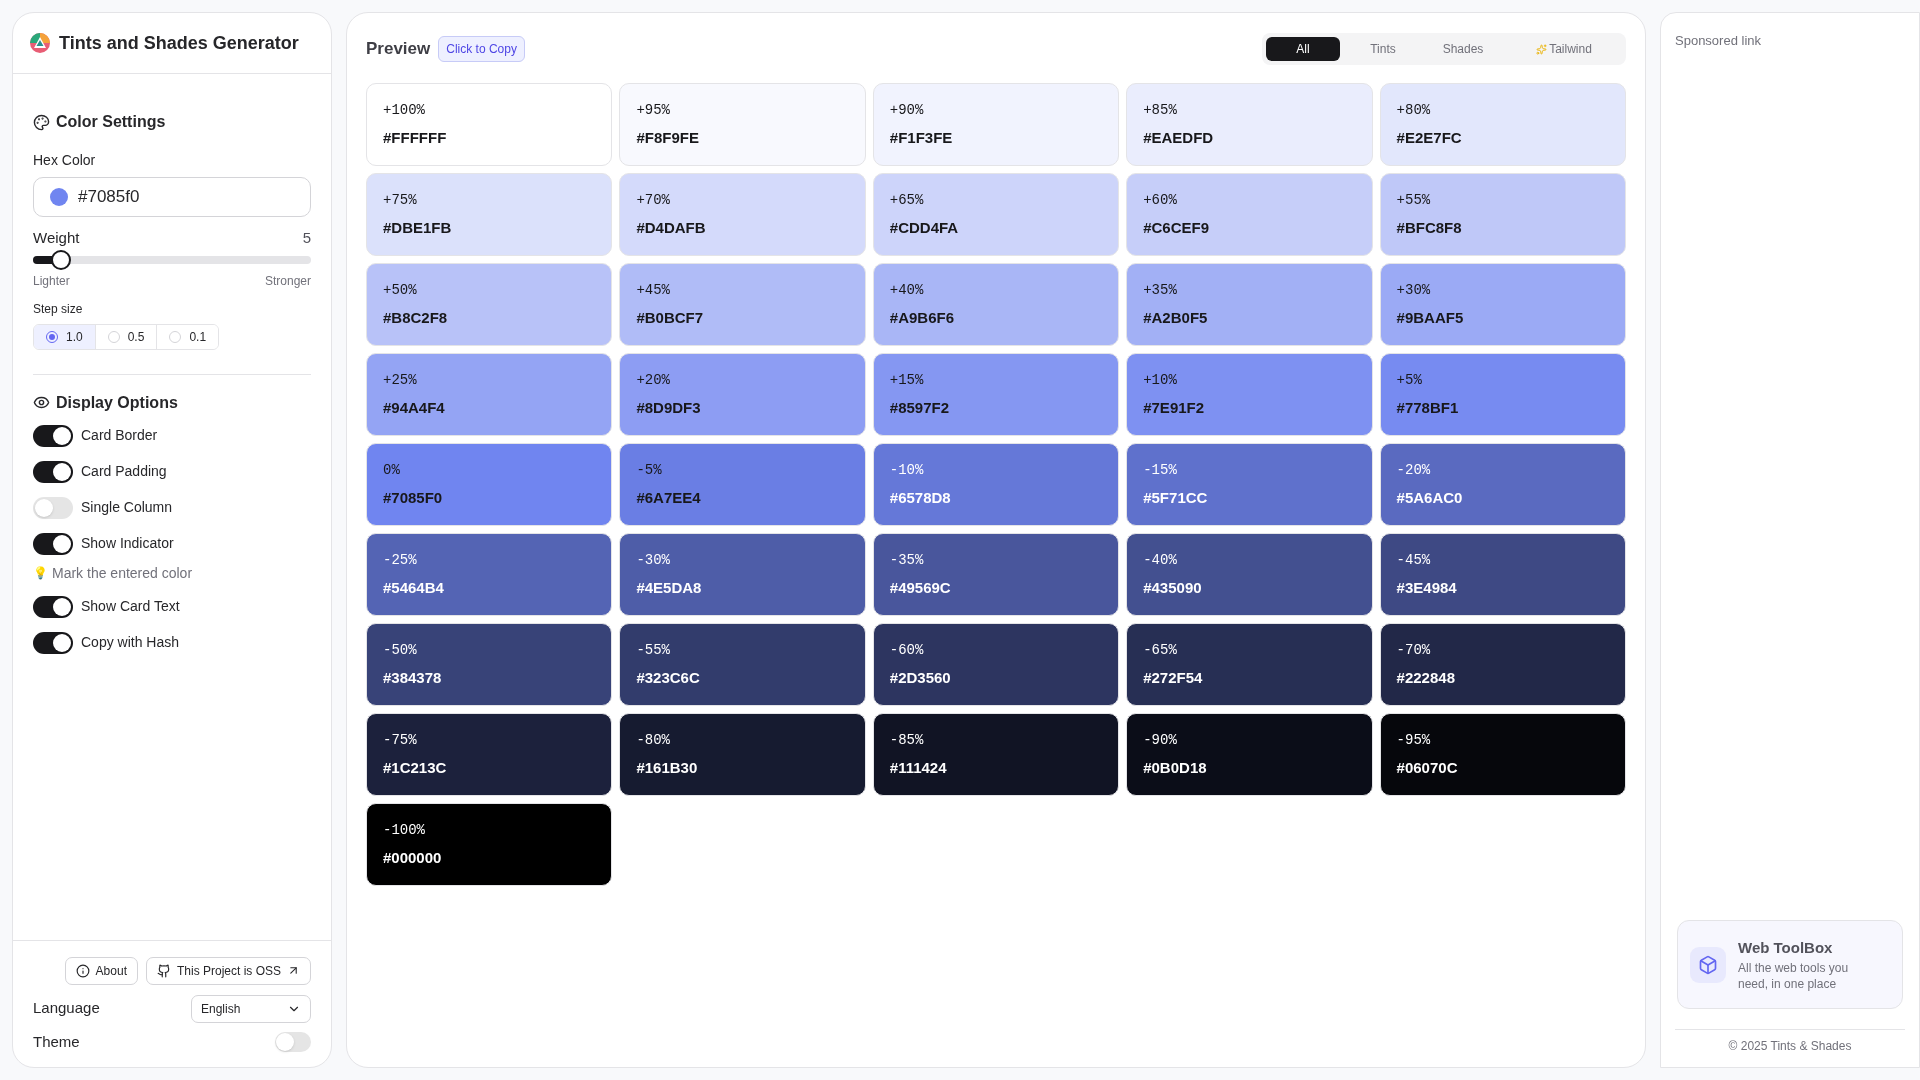 The height and width of the screenshot is (1080, 1920). What do you see at coordinates (1160, 740) in the screenshot?
I see `percent-label: -90%` at bounding box center [1160, 740].